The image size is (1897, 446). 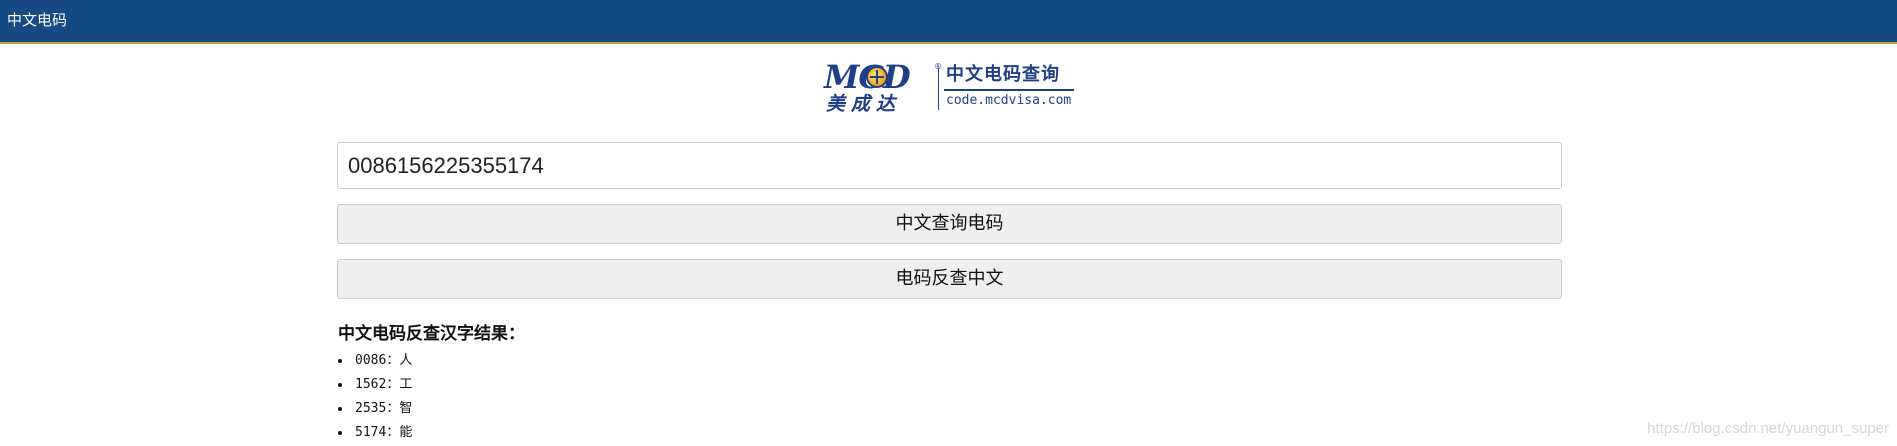 I want to click on result-char: 人, so click(x=406, y=360).